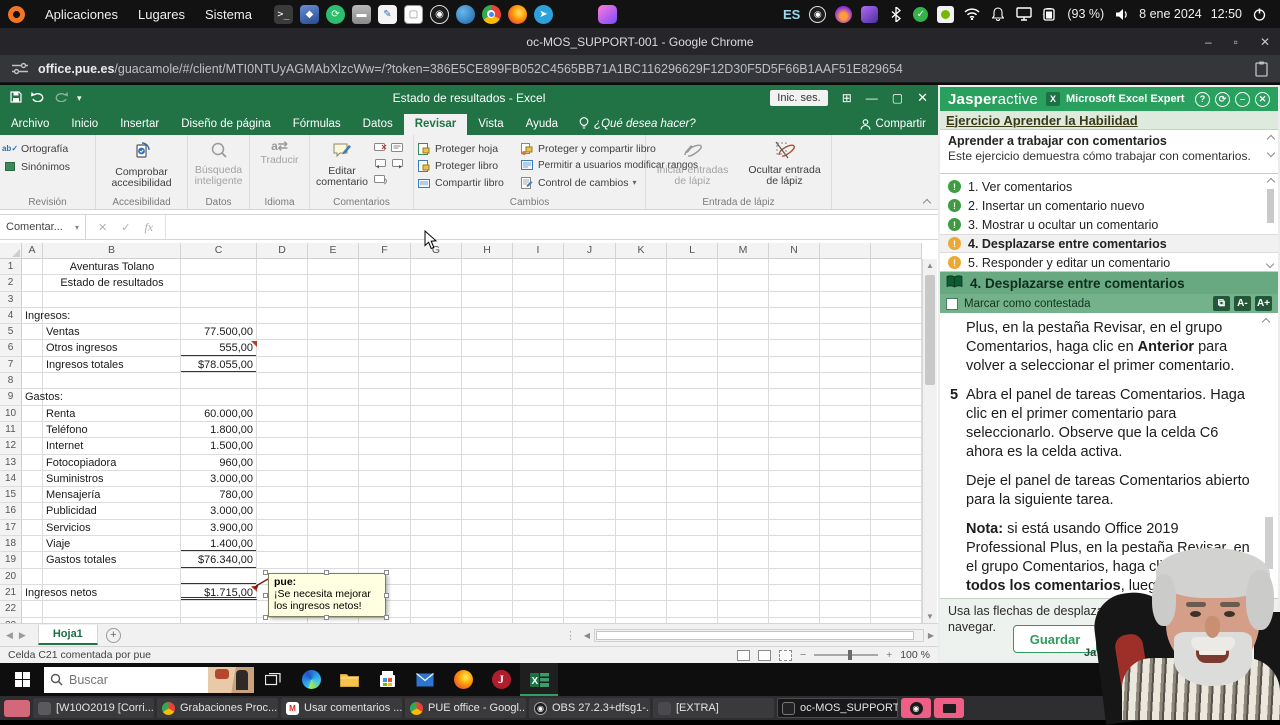 This screenshot has width=1280, height=725. Describe the element at coordinates (11, 462) in the screenshot. I see `row-header-13: 13` at that location.